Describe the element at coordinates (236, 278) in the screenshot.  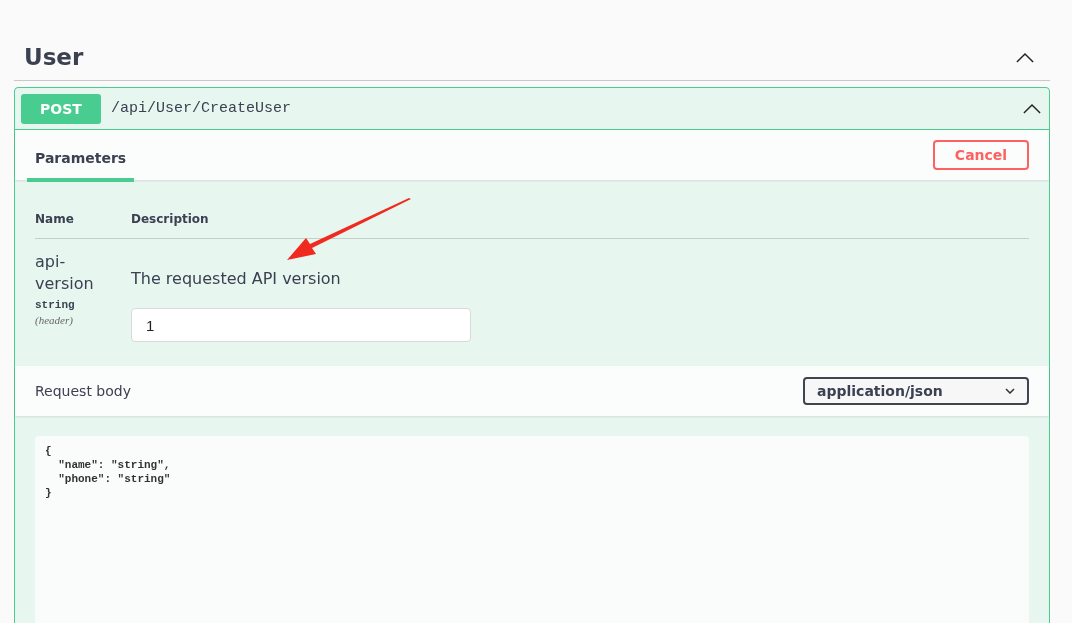
I see `parameter-description: The requested API version` at that location.